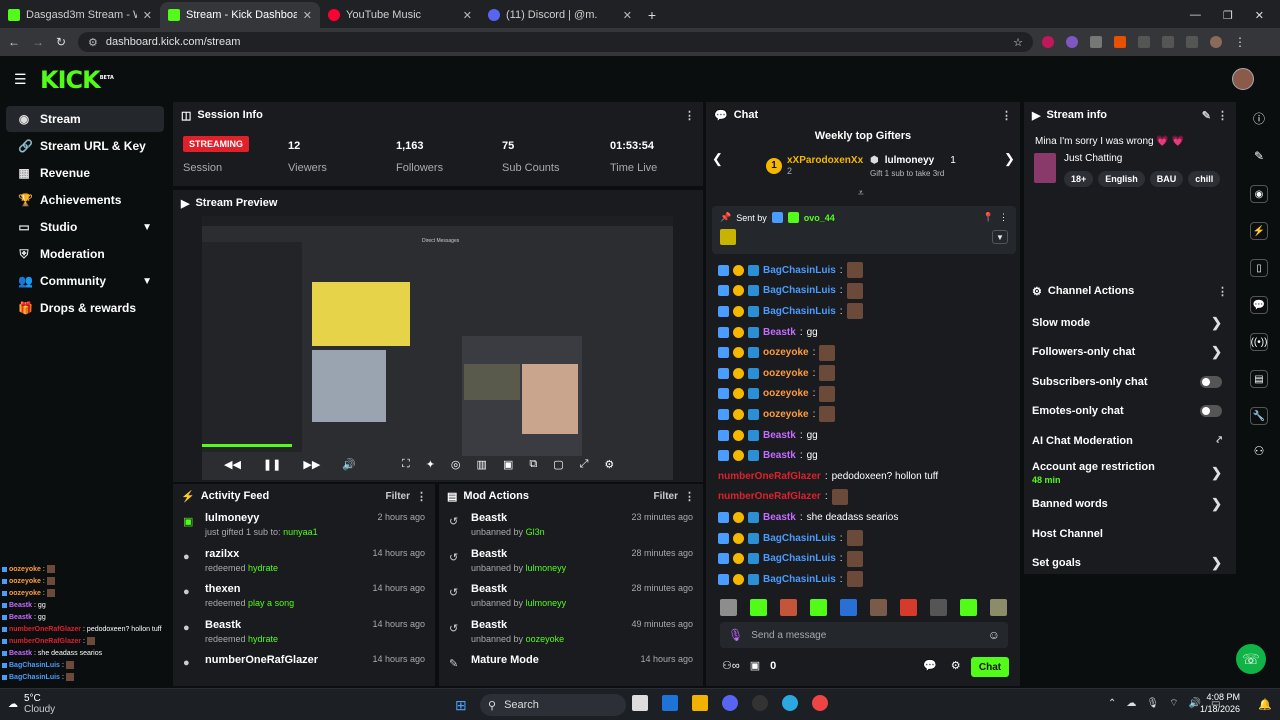 This screenshot has width=1280, height=720. What do you see at coordinates (1243, 79) in the screenshot?
I see `user-avatar` at bounding box center [1243, 79].